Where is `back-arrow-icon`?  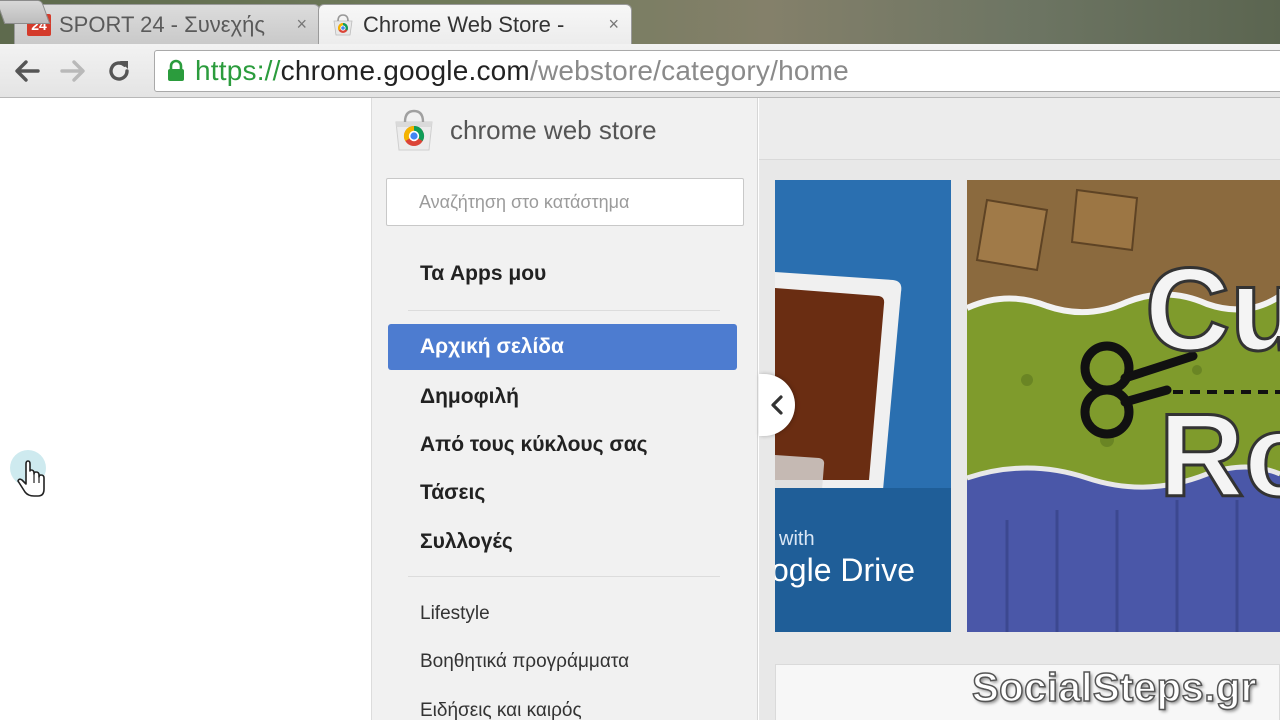 back-arrow-icon is located at coordinates (27, 71).